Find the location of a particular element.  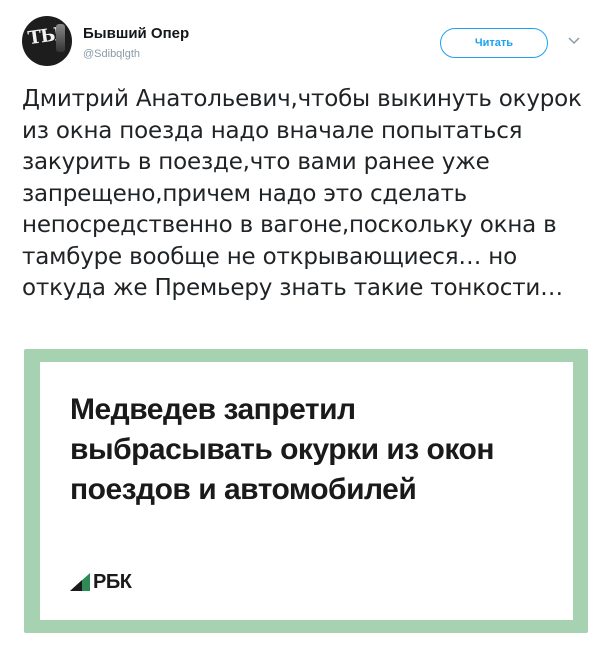

chevron-down-icon-svg is located at coordinates (574, 41).